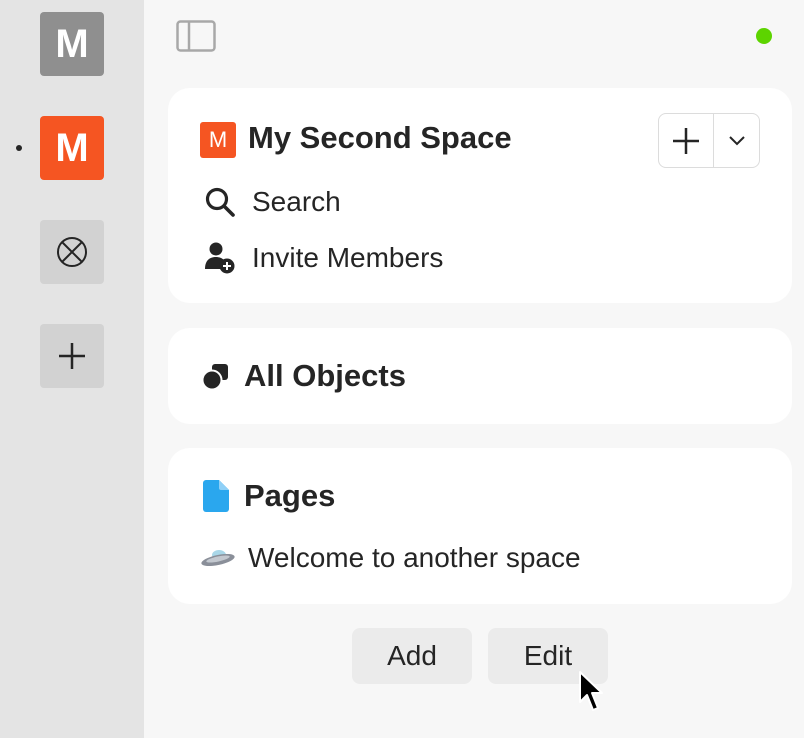 This screenshot has width=804, height=738. Describe the element at coordinates (220, 258) in the screenshot. I see `add-member-icon` at that location.